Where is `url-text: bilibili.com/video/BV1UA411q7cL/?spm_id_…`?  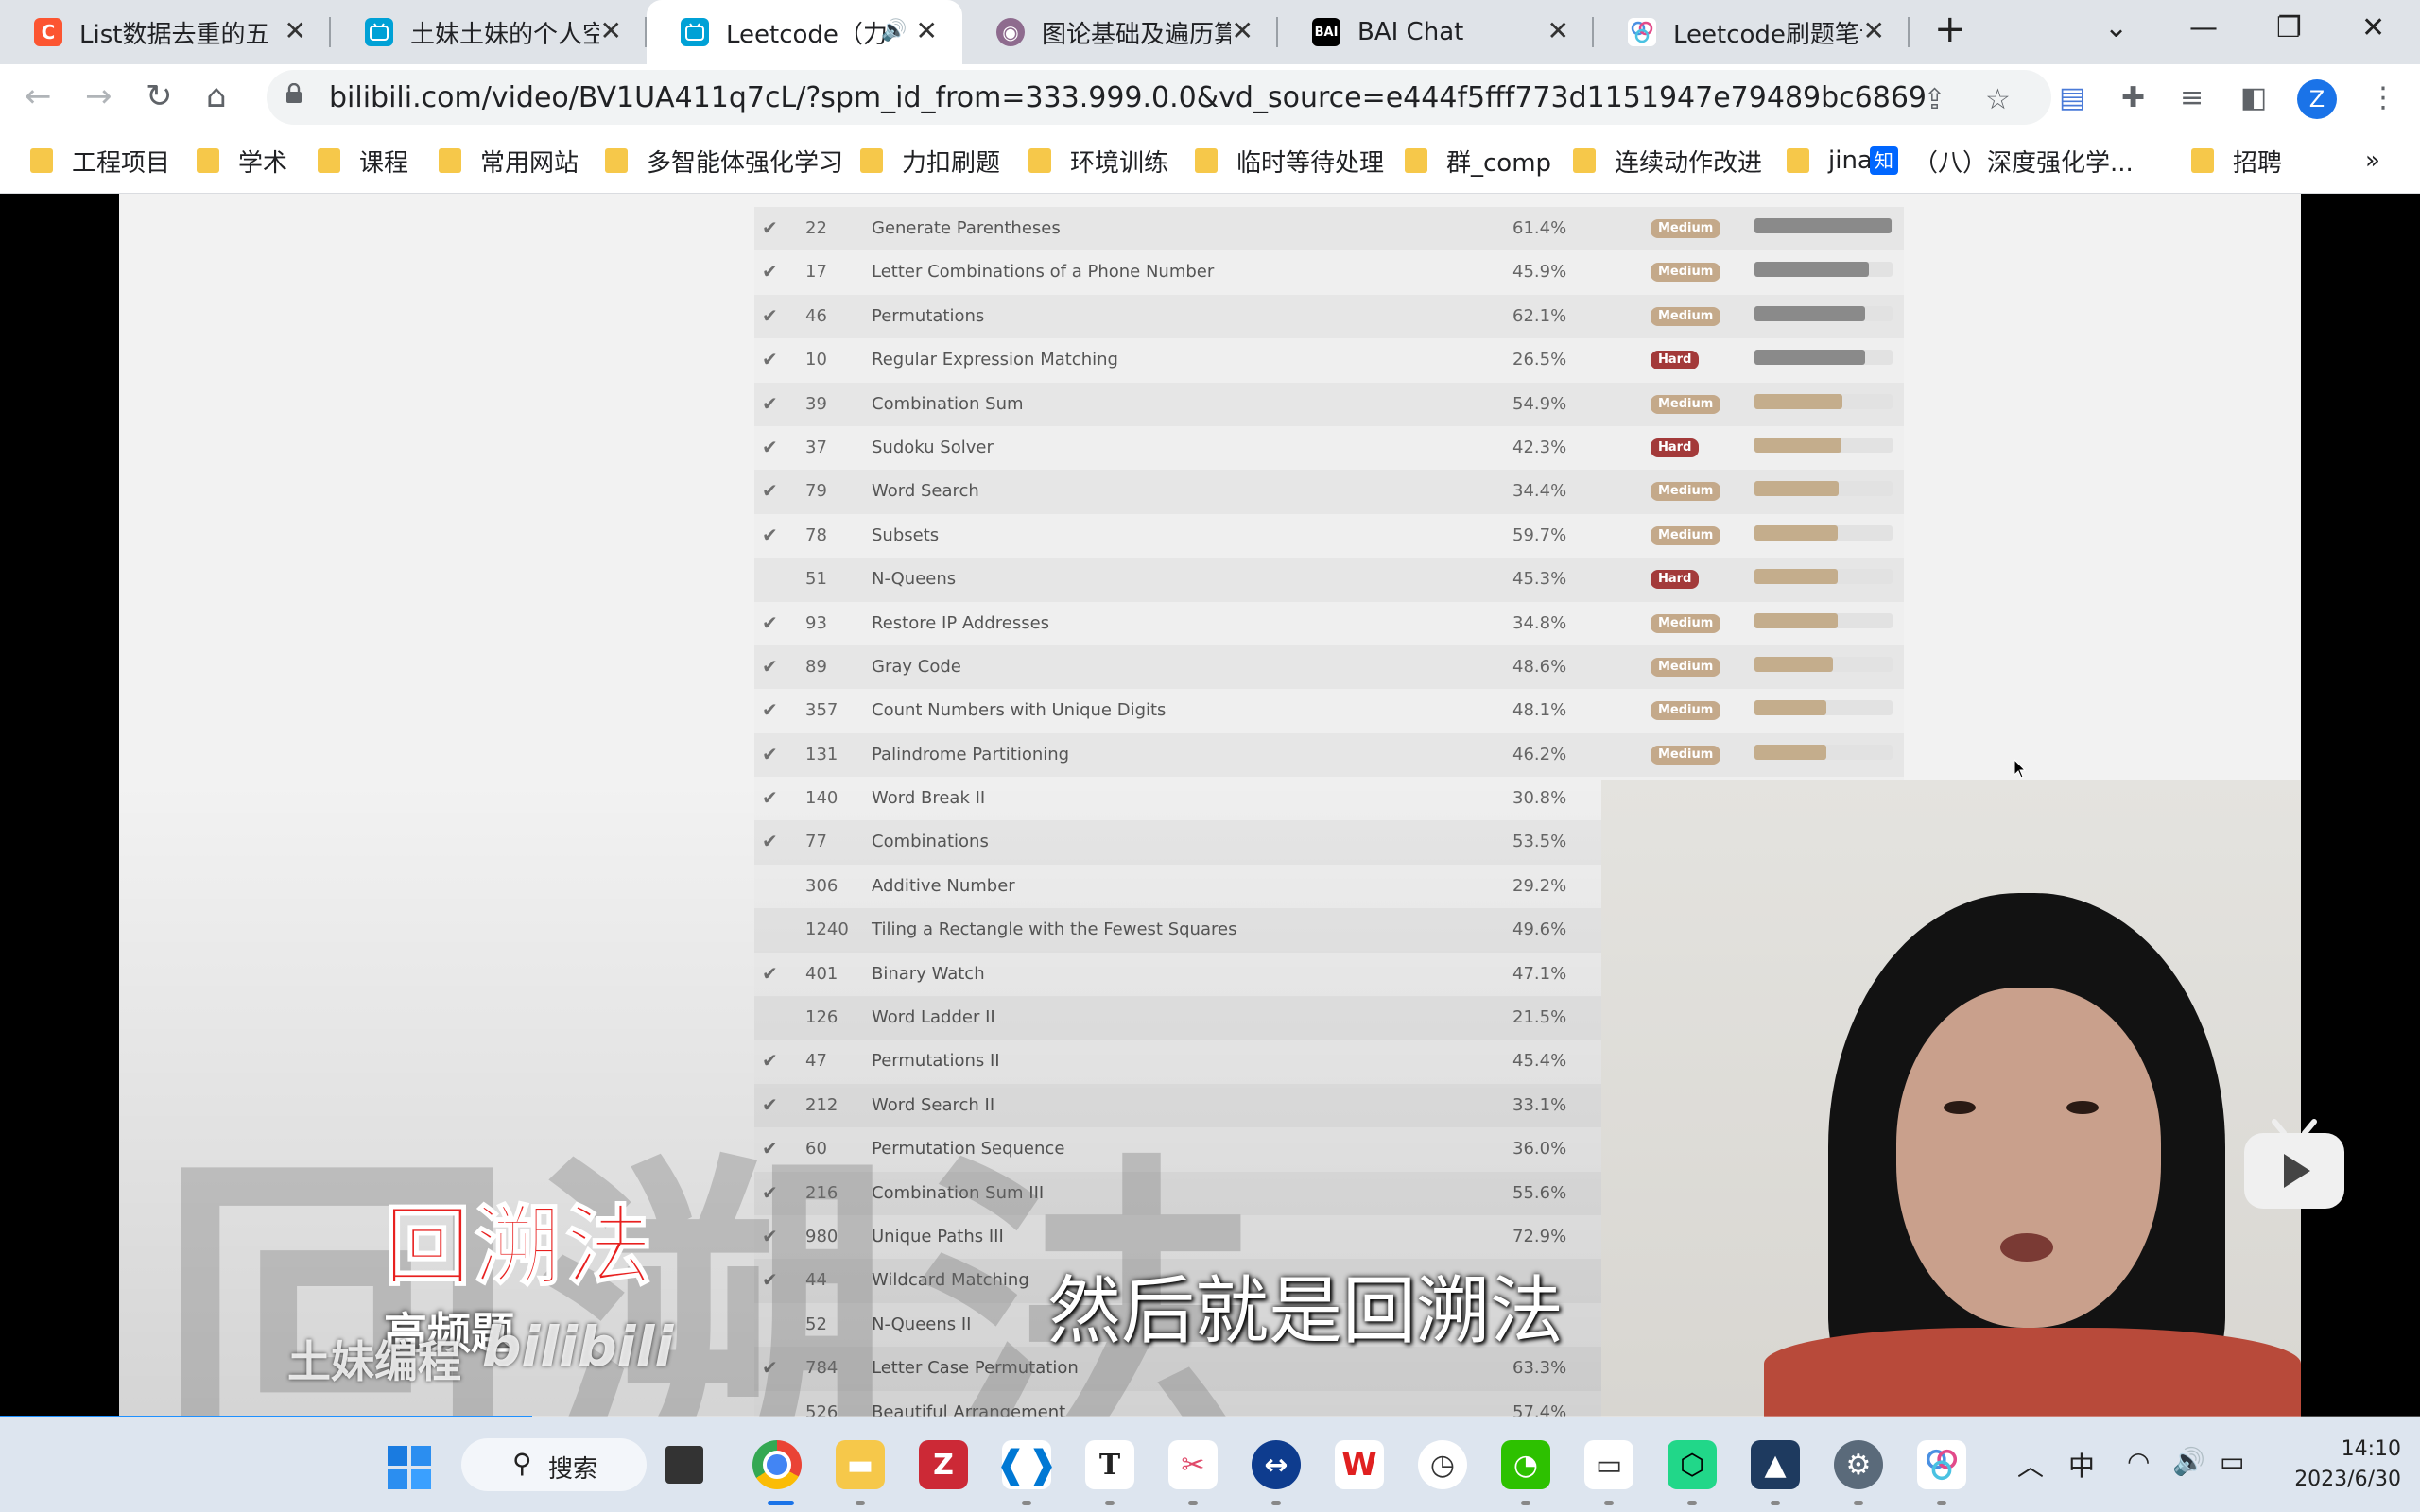 url-text: bilibili.com/video/BV1UA411q7cL/?spm_id_… is located at coordinates (1128, 97).